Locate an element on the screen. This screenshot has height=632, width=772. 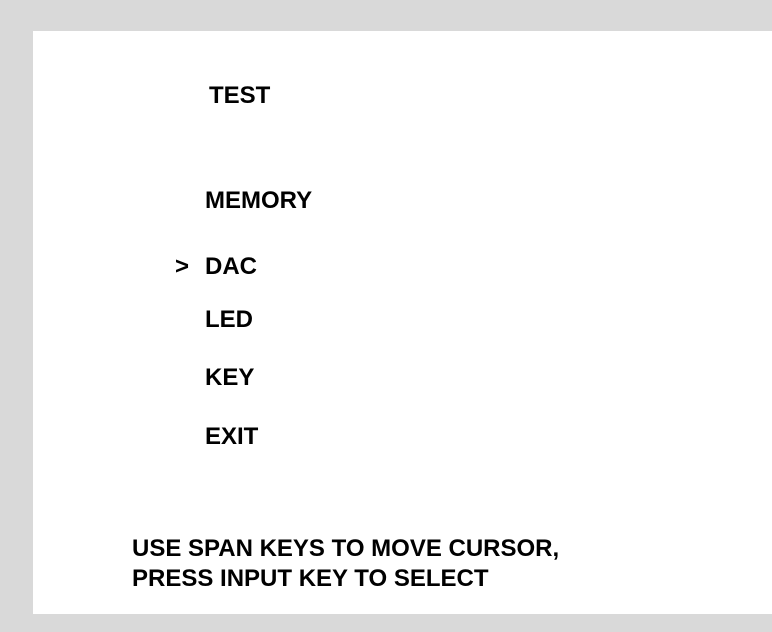
menu-item-led: LED is located at coordinates (229, 320).